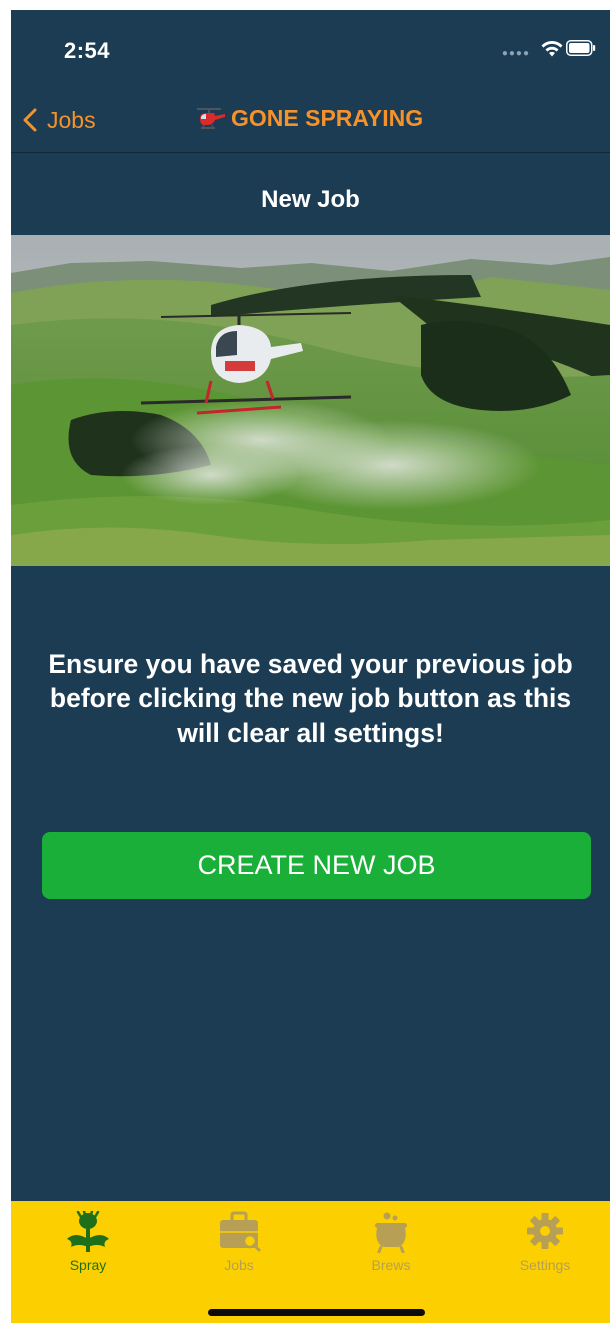 This screenshot has width=610, height=1323. Describe the element at coordinates (30, 120) in the screenshot. I see `chevron-left-icon` at that location.